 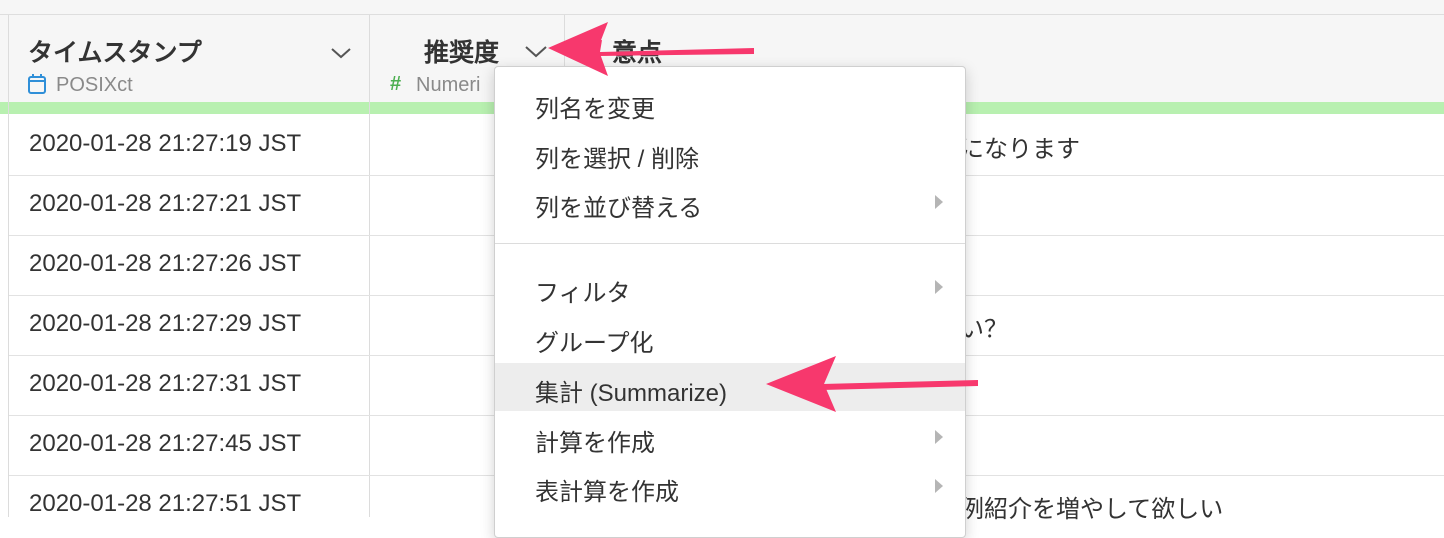 What do you see at coordinates (165, 323) in the screenshot?
I see `timestamp-cell: 2020-01-28 21:27:29 JST` at bounding box center [165, 323].